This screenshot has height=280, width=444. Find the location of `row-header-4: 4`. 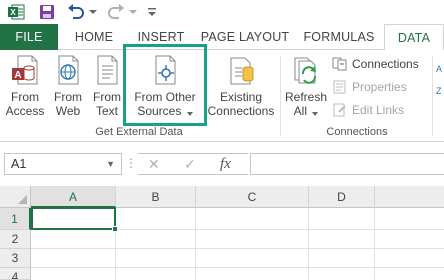

row-header-4: 4 is located at coordinates (15, 274).